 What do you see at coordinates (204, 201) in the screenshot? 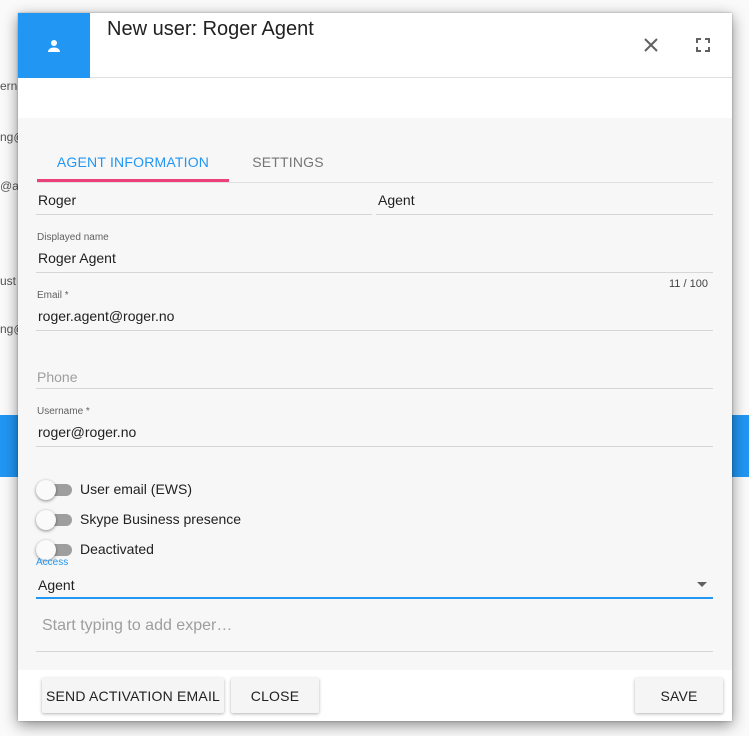
I see `first-name-field: Roger` at bounding box center [204, 201].